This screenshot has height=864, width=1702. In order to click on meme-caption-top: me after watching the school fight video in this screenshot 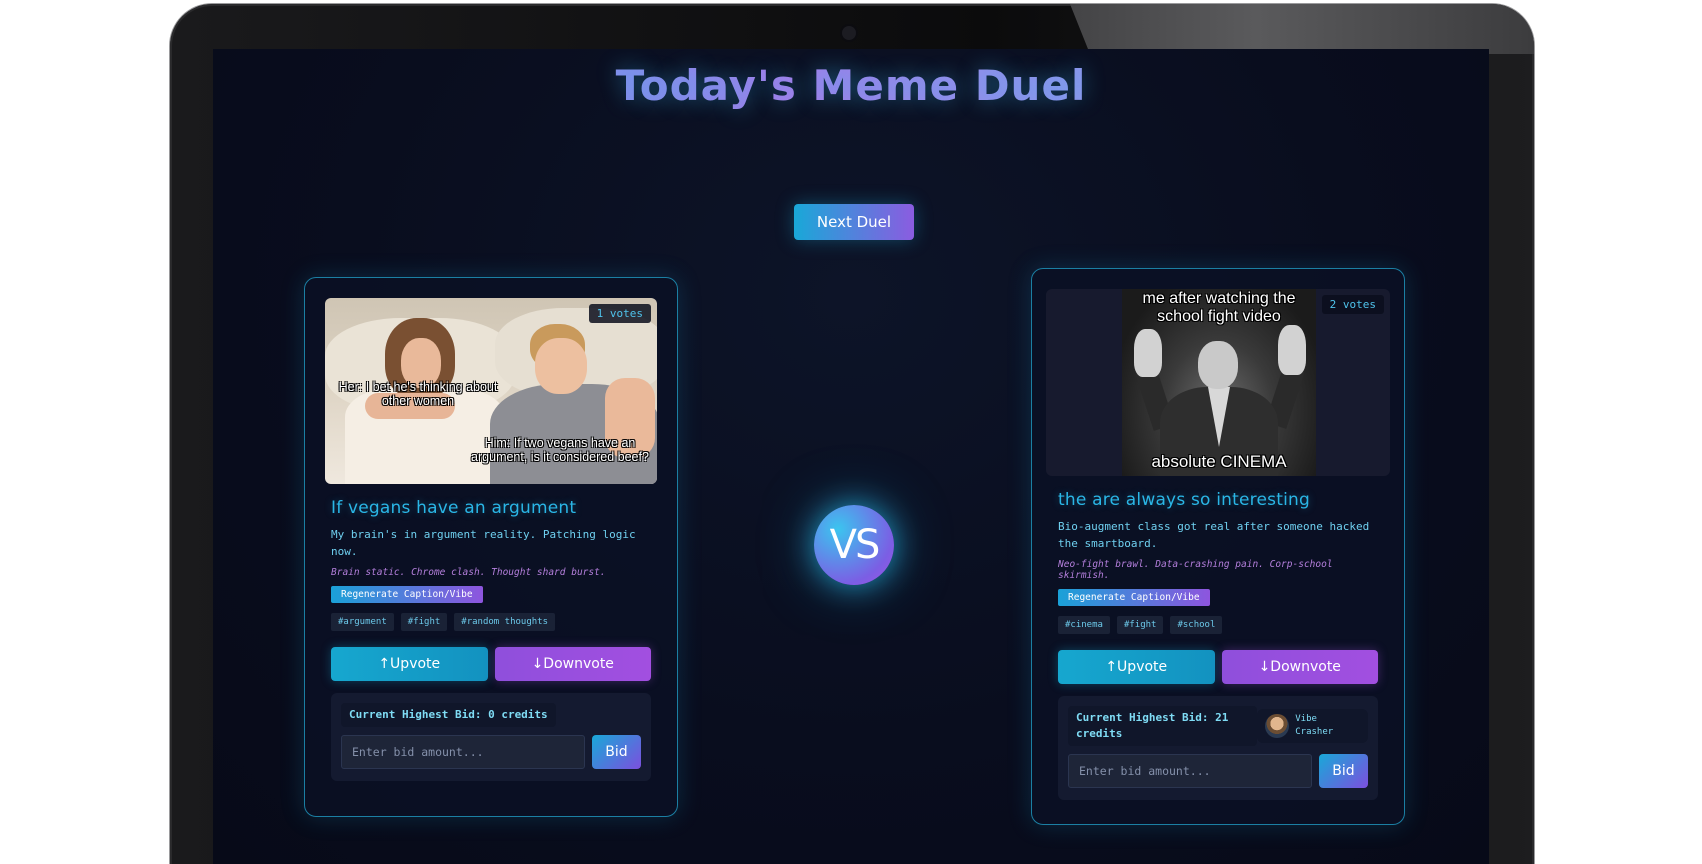, I will do `click(1219, 307)`.